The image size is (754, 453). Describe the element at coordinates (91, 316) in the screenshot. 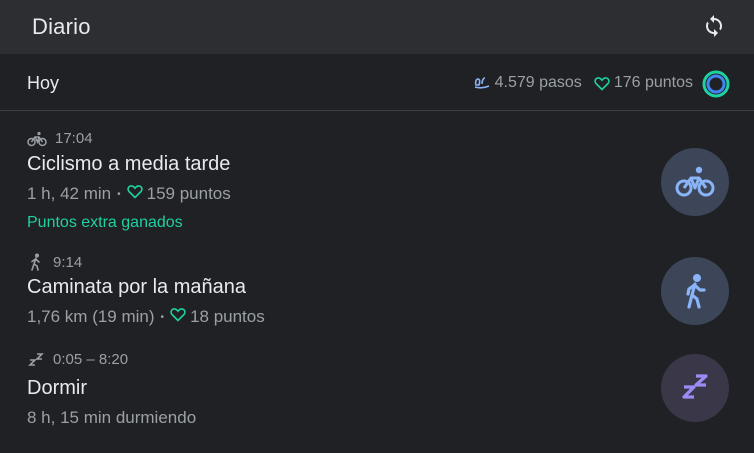

I see `entry-duration: 1,76 km (19 min)` at that location.